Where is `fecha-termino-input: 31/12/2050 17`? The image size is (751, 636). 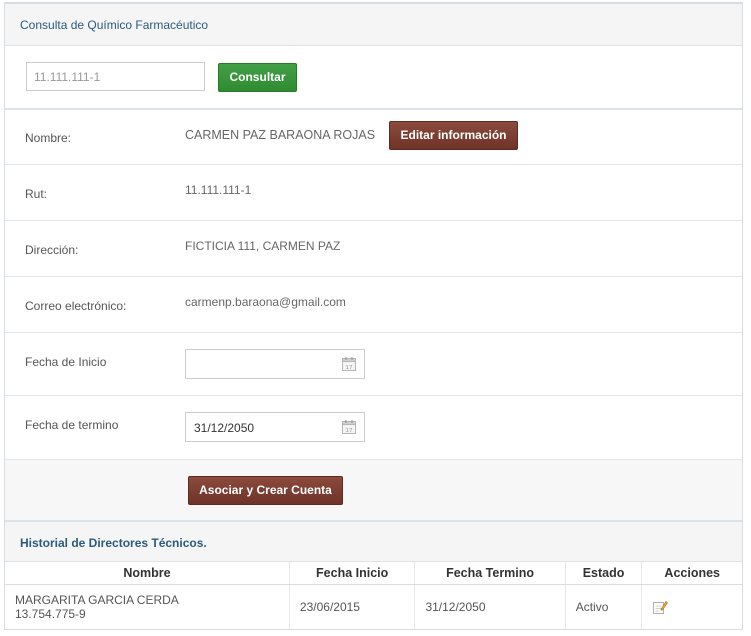 fecha-termino-input: 31/12/2050 17 is located at coordinates (275, 427).